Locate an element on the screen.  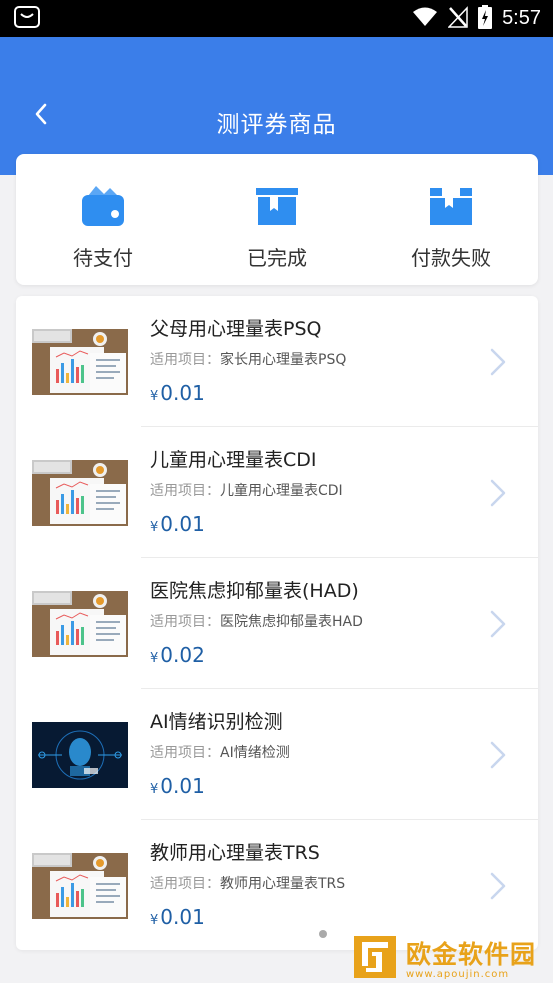
watermark: 欧金软件园 www.apoujin.com is located at coordinates (450, 957).